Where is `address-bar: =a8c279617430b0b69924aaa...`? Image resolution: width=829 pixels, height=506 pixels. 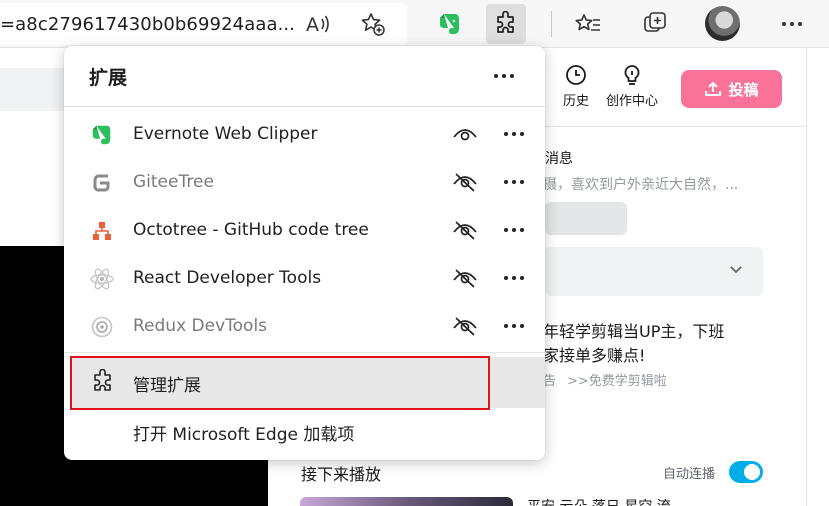
address-bar: =a8c279617430b0b69924aaa... is located at coordinates (203, 24).